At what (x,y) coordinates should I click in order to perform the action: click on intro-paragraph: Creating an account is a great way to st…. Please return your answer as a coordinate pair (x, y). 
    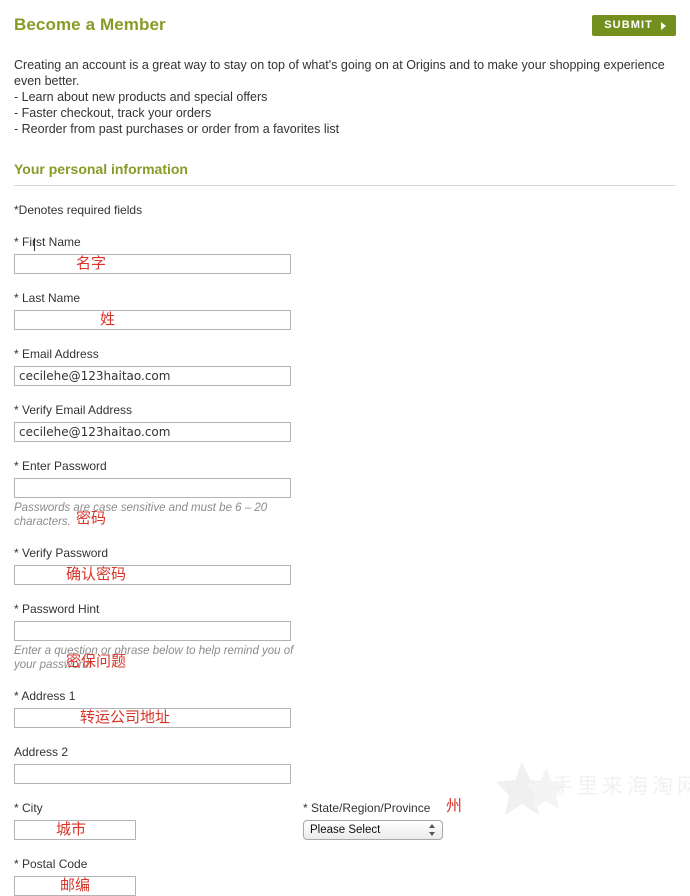
    Looking at the image, I should click on (339, 73).